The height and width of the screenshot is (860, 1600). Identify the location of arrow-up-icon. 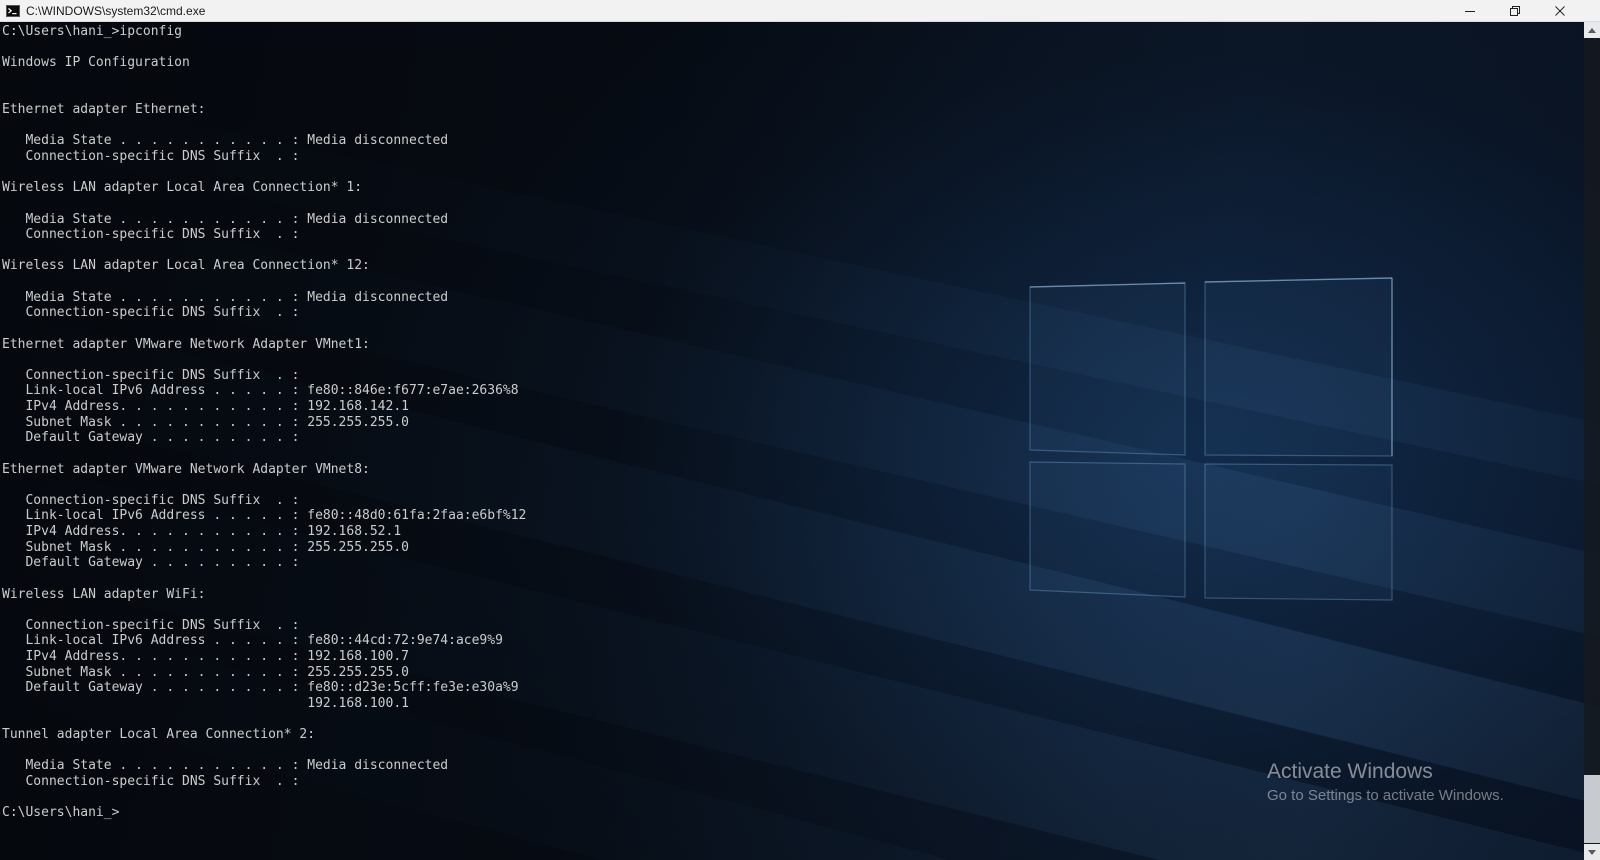
(1592, 30).